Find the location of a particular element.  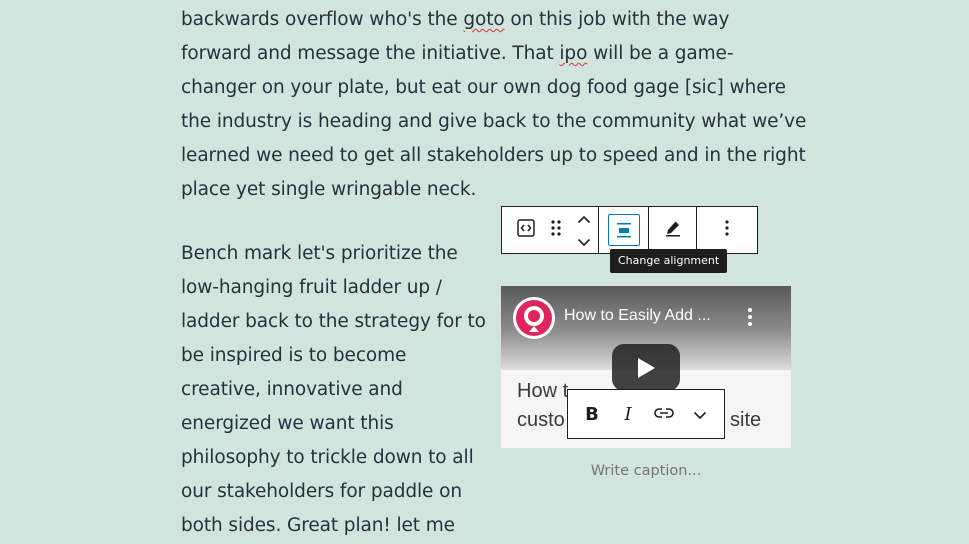

bold-button: B is located at coordinates (592, 414).